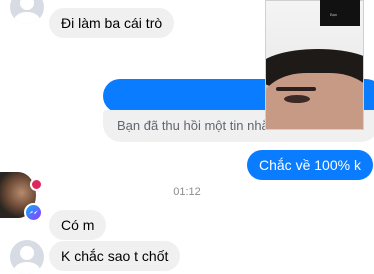 This screenshot has height=274, width=374. Describe the element at coordinates (340, 13) in the screenshot. I see `self-view-video: Bạn` at that location.